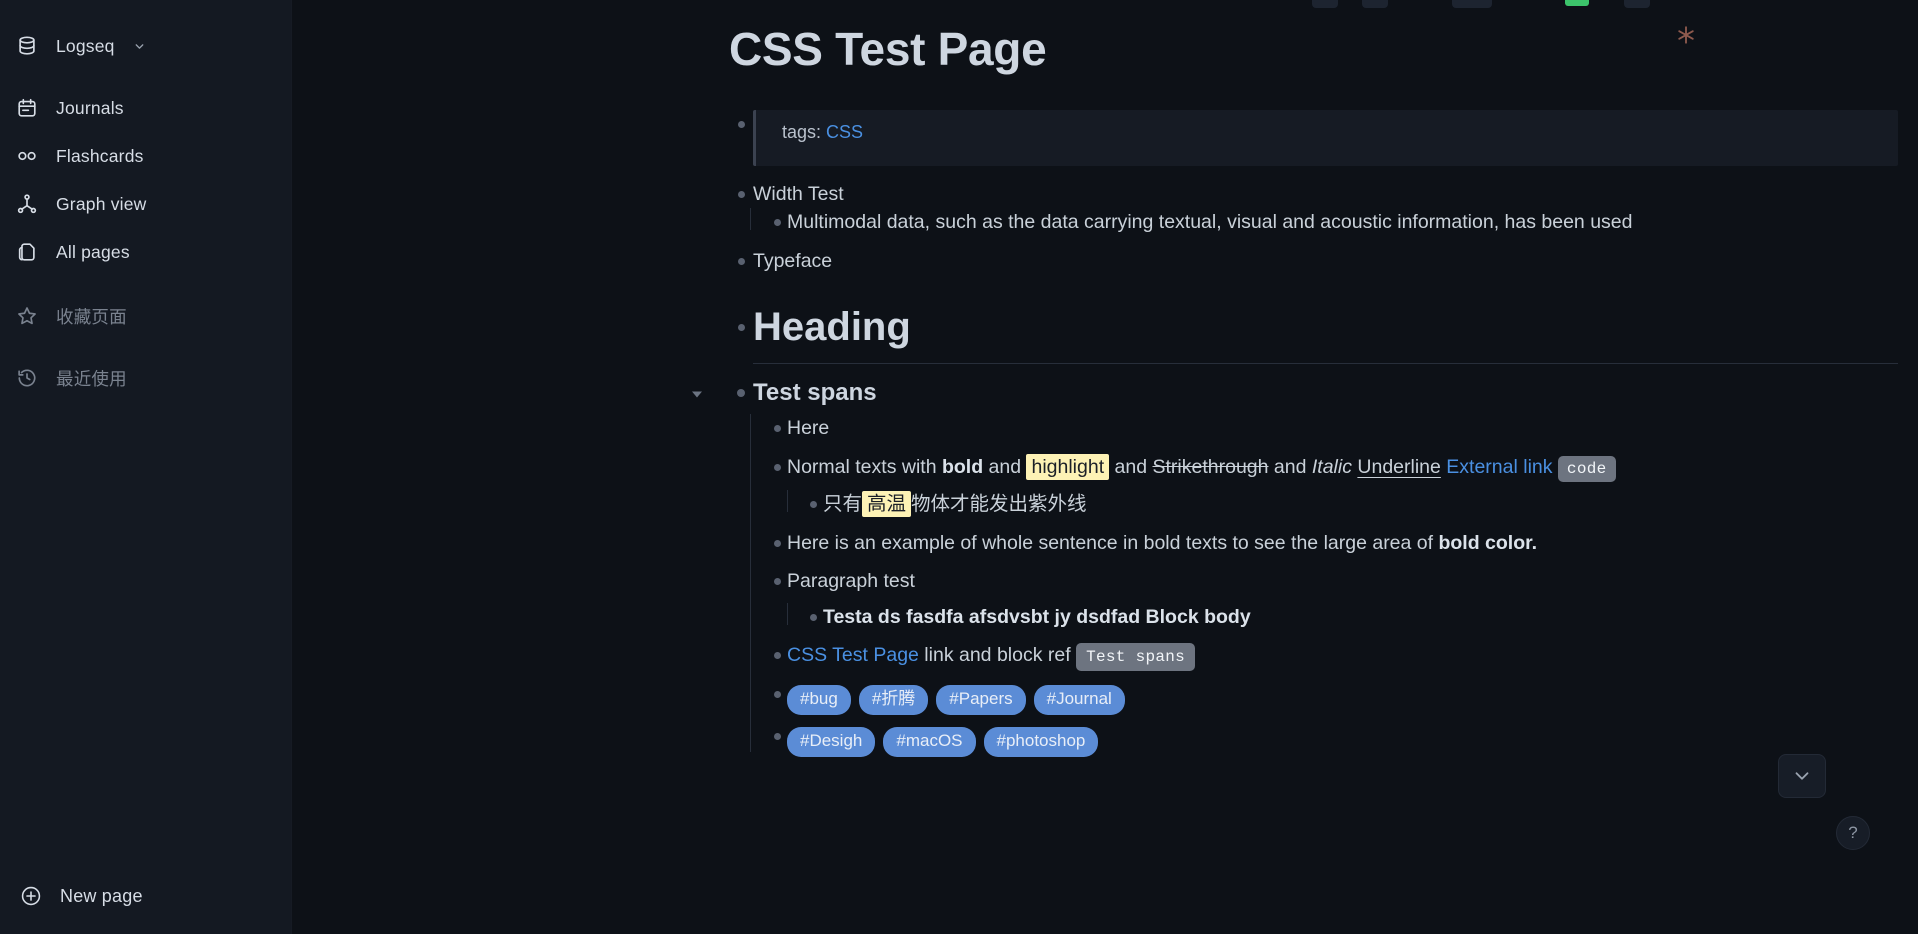  What do you see at coordinates (145, 108) in the screenshot?
I see `sidebar-item-journals: Journals` at bounding box center [145, 108].